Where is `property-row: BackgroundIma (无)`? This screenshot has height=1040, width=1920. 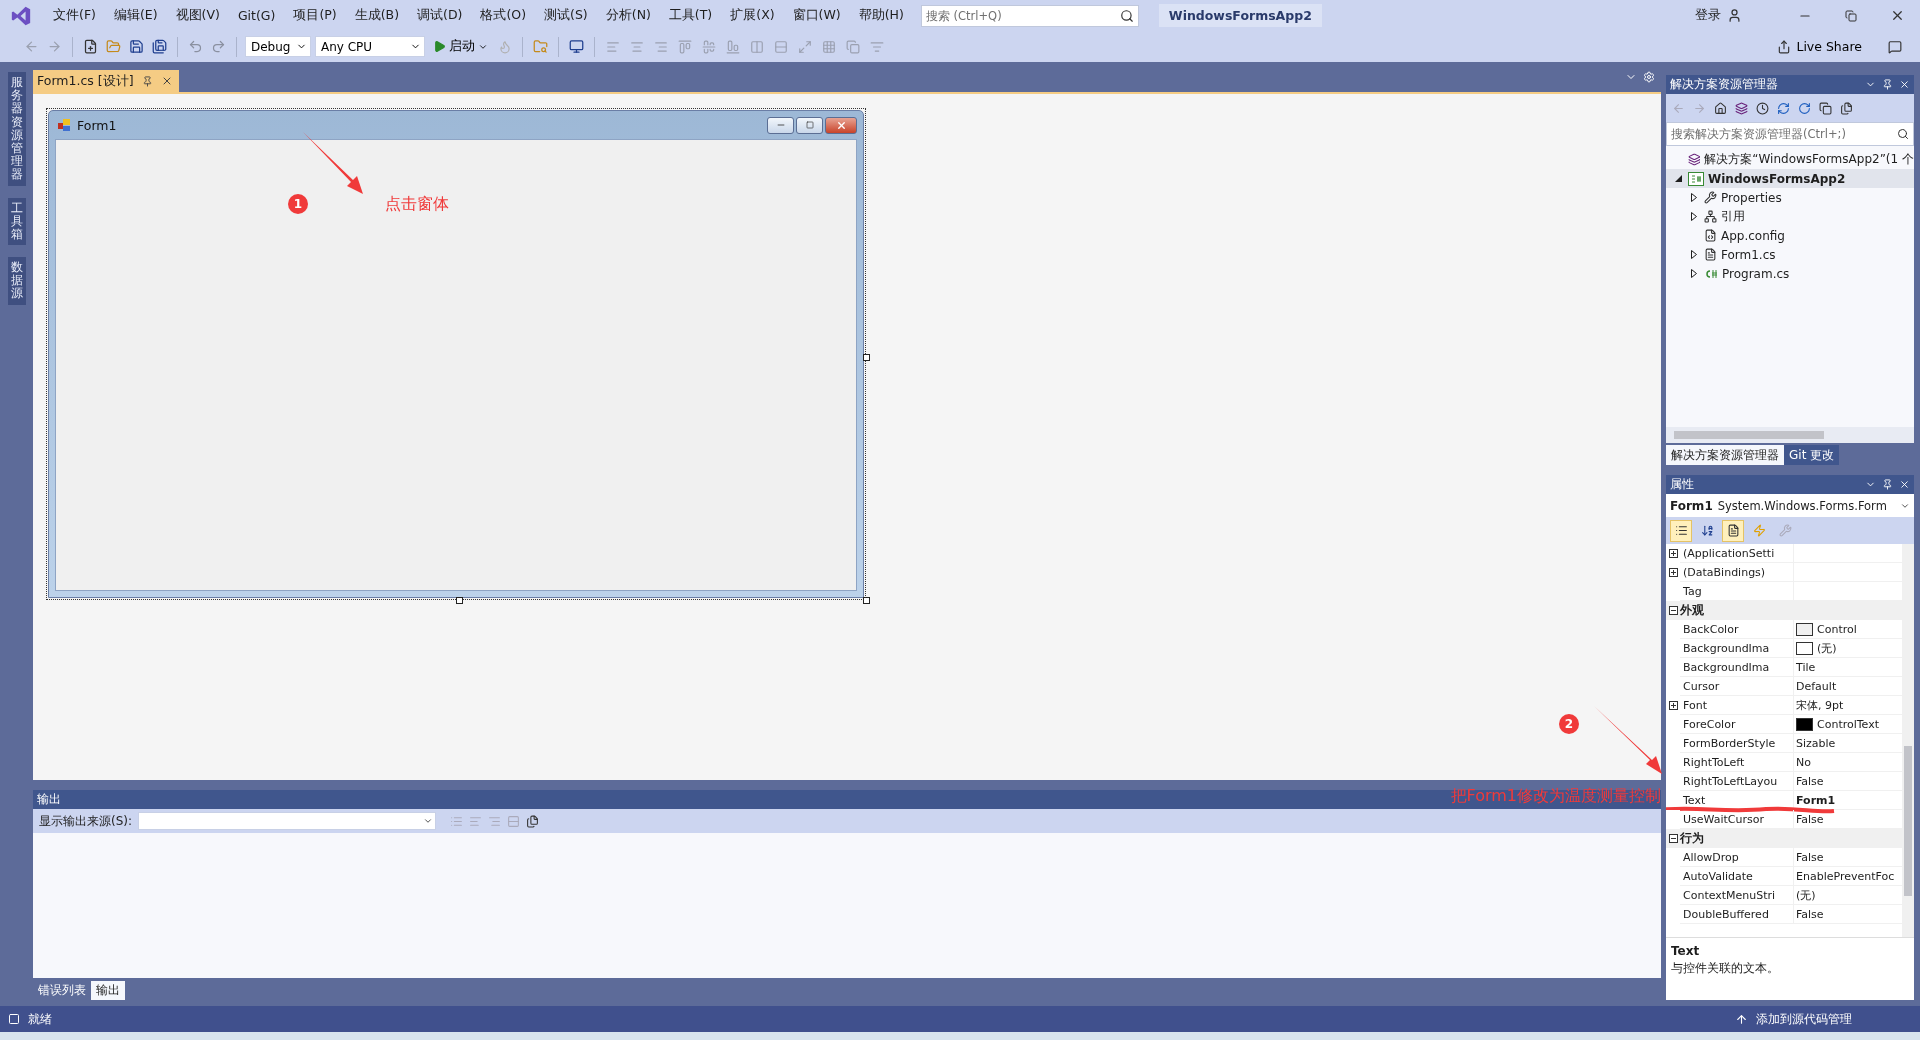
property-row: BackgroundIma (无) is located at coordinates (1784, 648).